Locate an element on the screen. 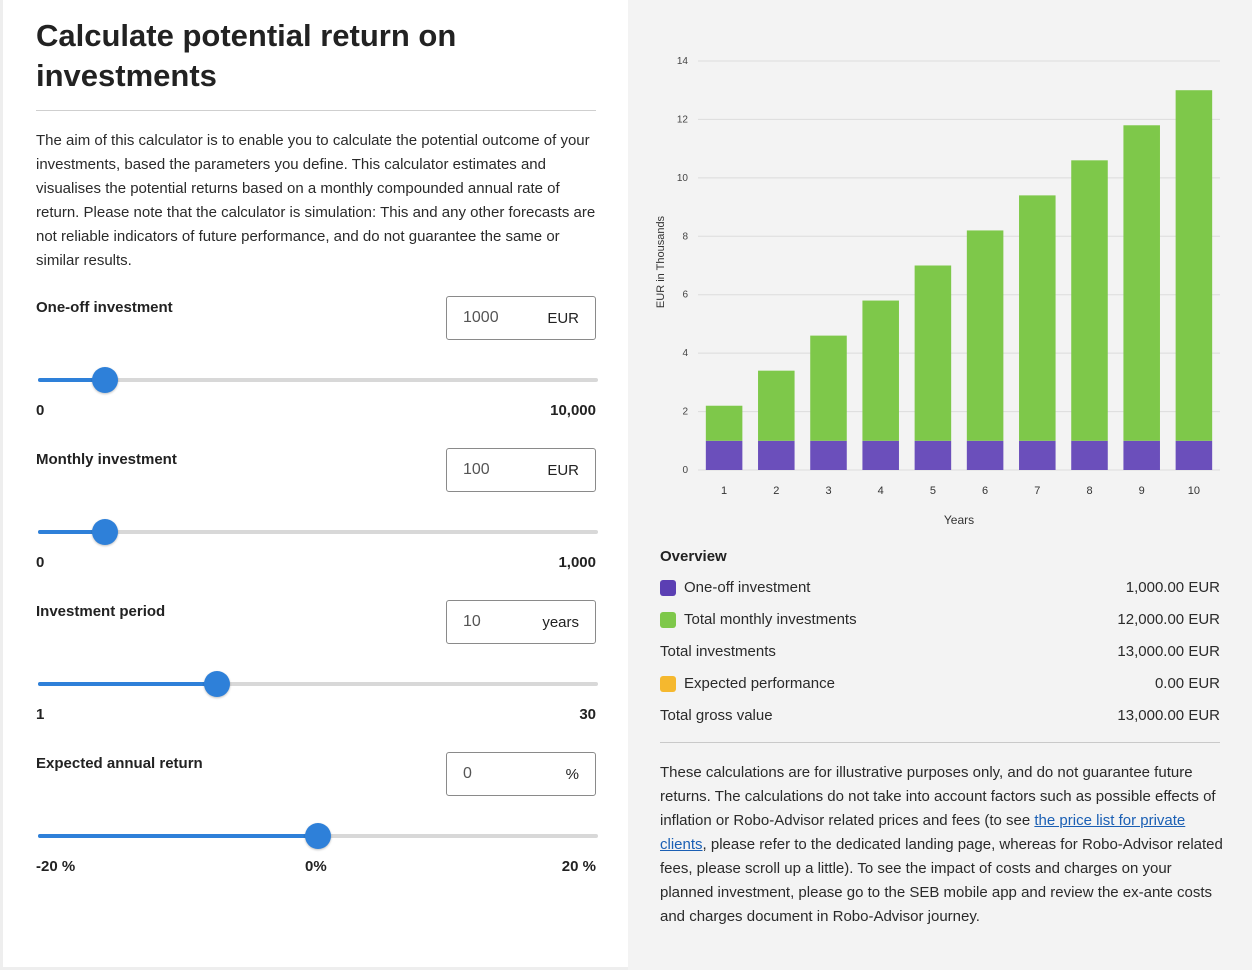 The width and height of the screenshot is (1252, 970). one-off-investment-max: 10,000 is located at coordinates (573, 410).